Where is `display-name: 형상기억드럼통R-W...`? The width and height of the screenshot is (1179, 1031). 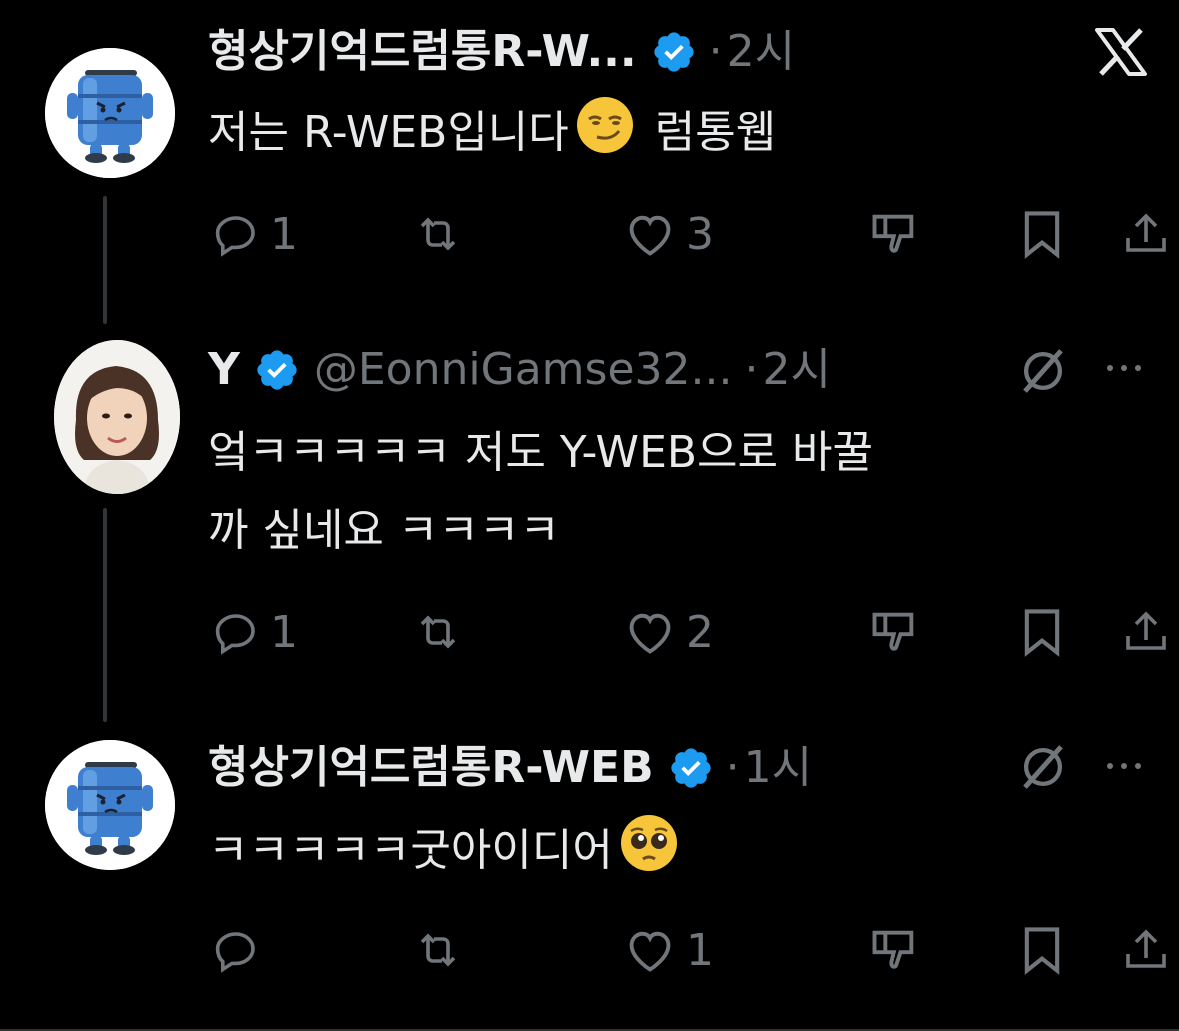
display-name: 형상기억드럼통R-W... is located at coordinates (422, 52).